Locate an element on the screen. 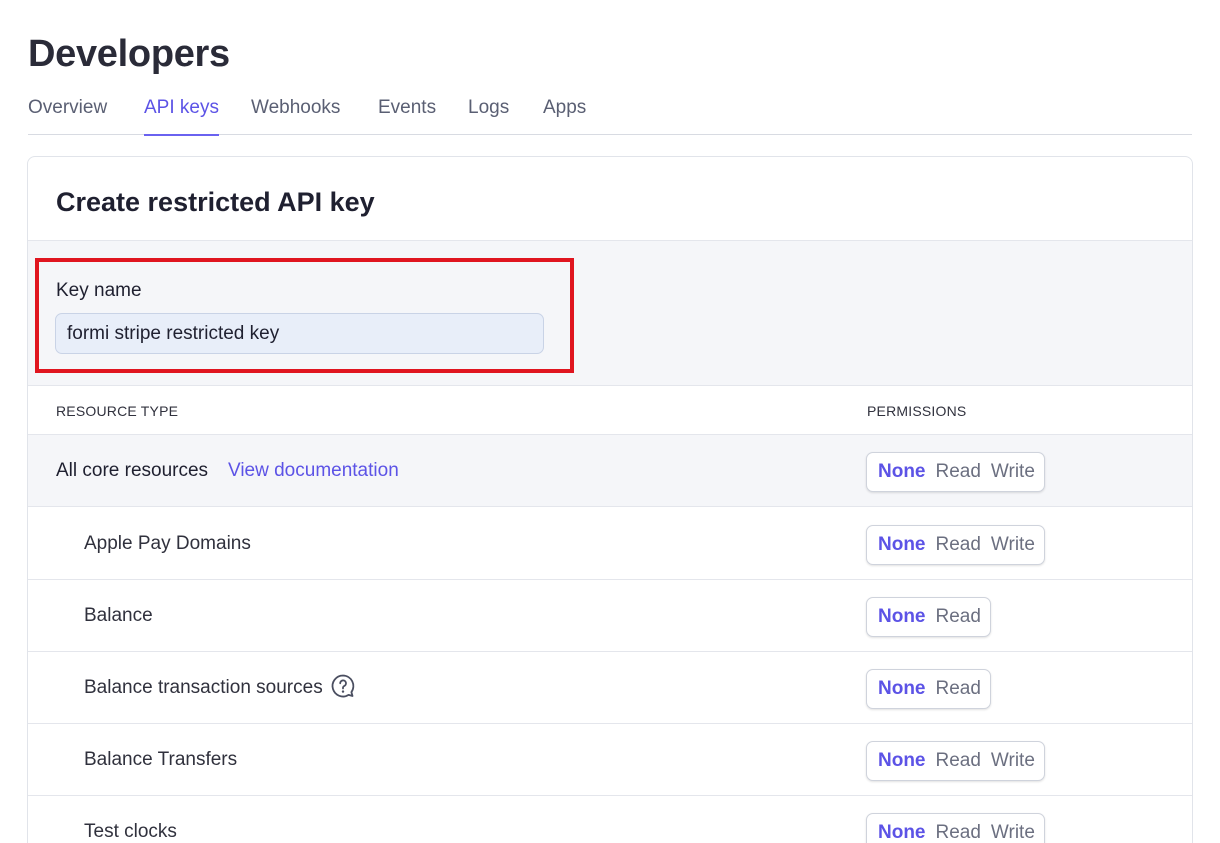 The width and height of the screenshot is (1220, 843). resource-label: Balance Transfers is located at coordinates (161, 759).